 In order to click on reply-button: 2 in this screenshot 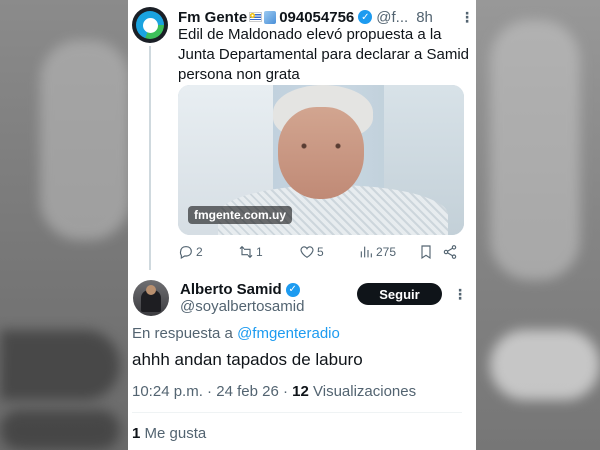, I will do `click(190, 252)`.